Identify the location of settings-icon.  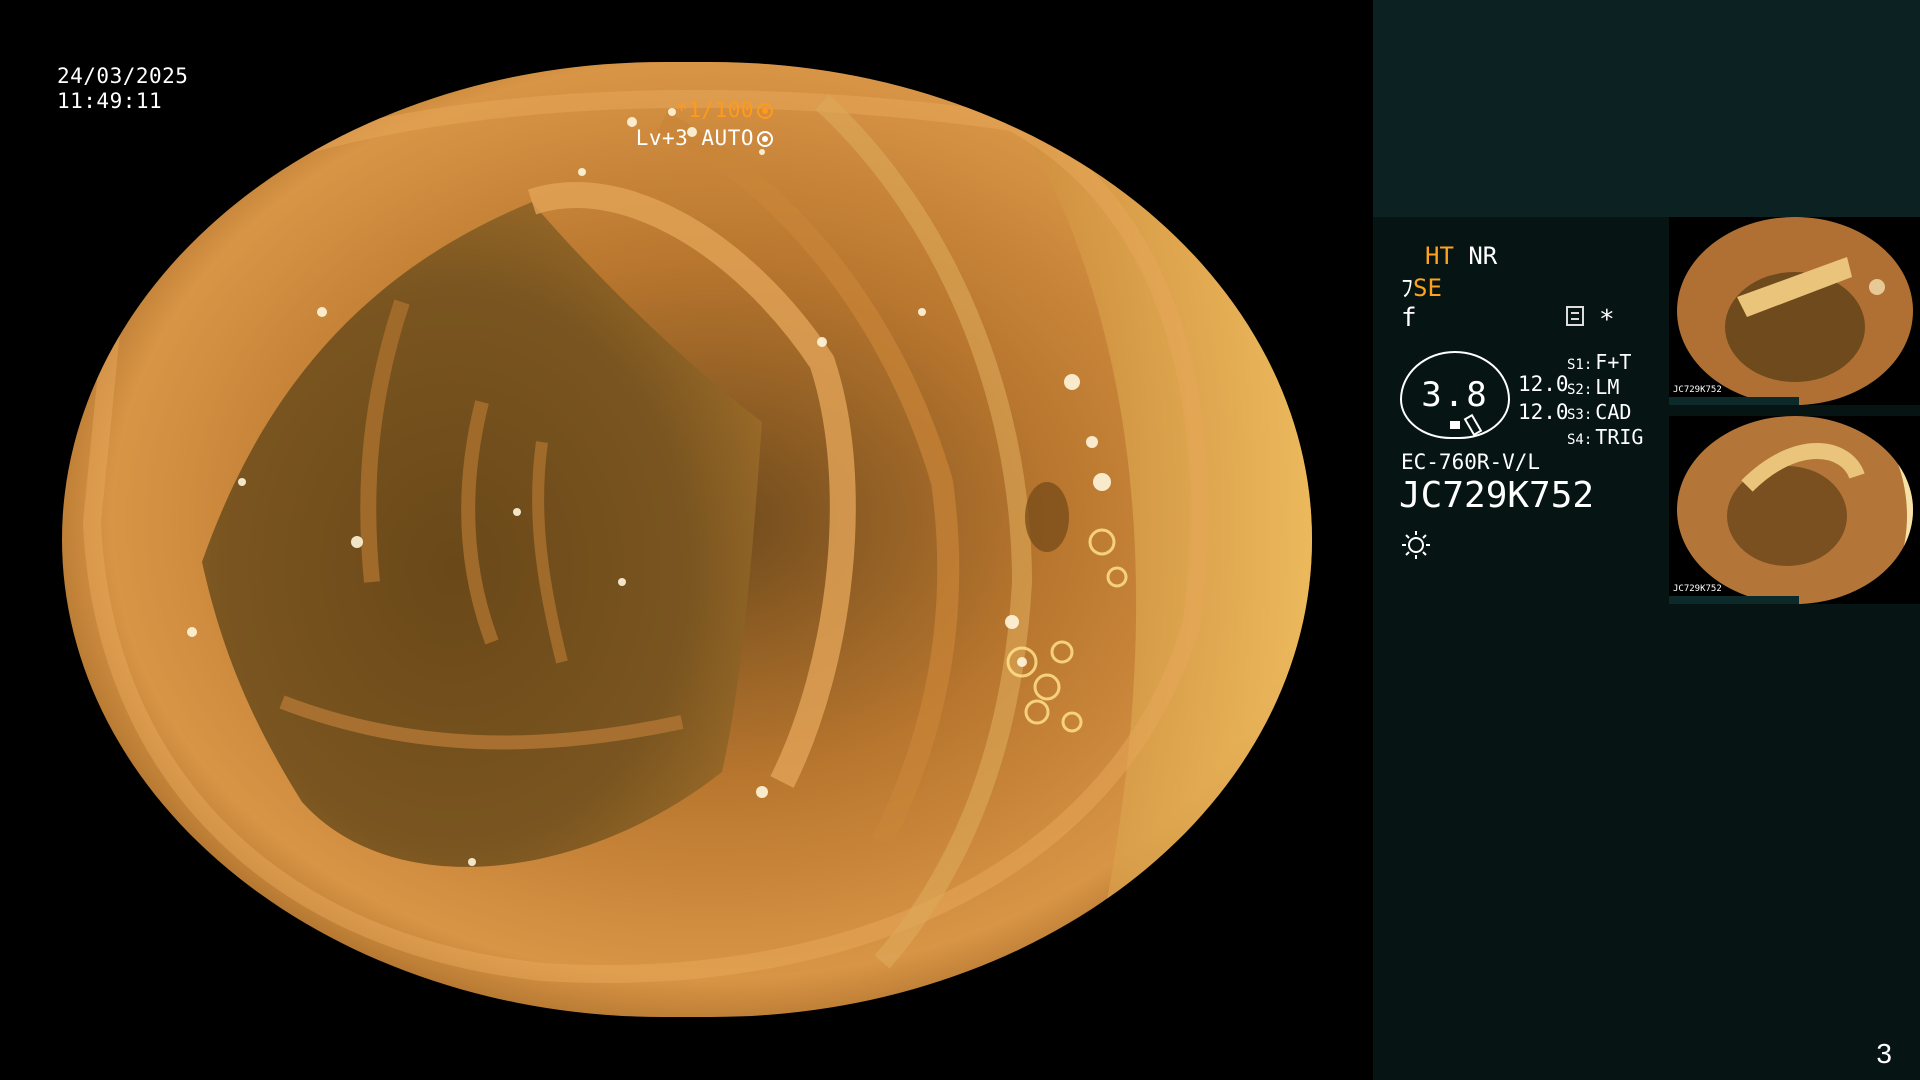
(1575, 316).